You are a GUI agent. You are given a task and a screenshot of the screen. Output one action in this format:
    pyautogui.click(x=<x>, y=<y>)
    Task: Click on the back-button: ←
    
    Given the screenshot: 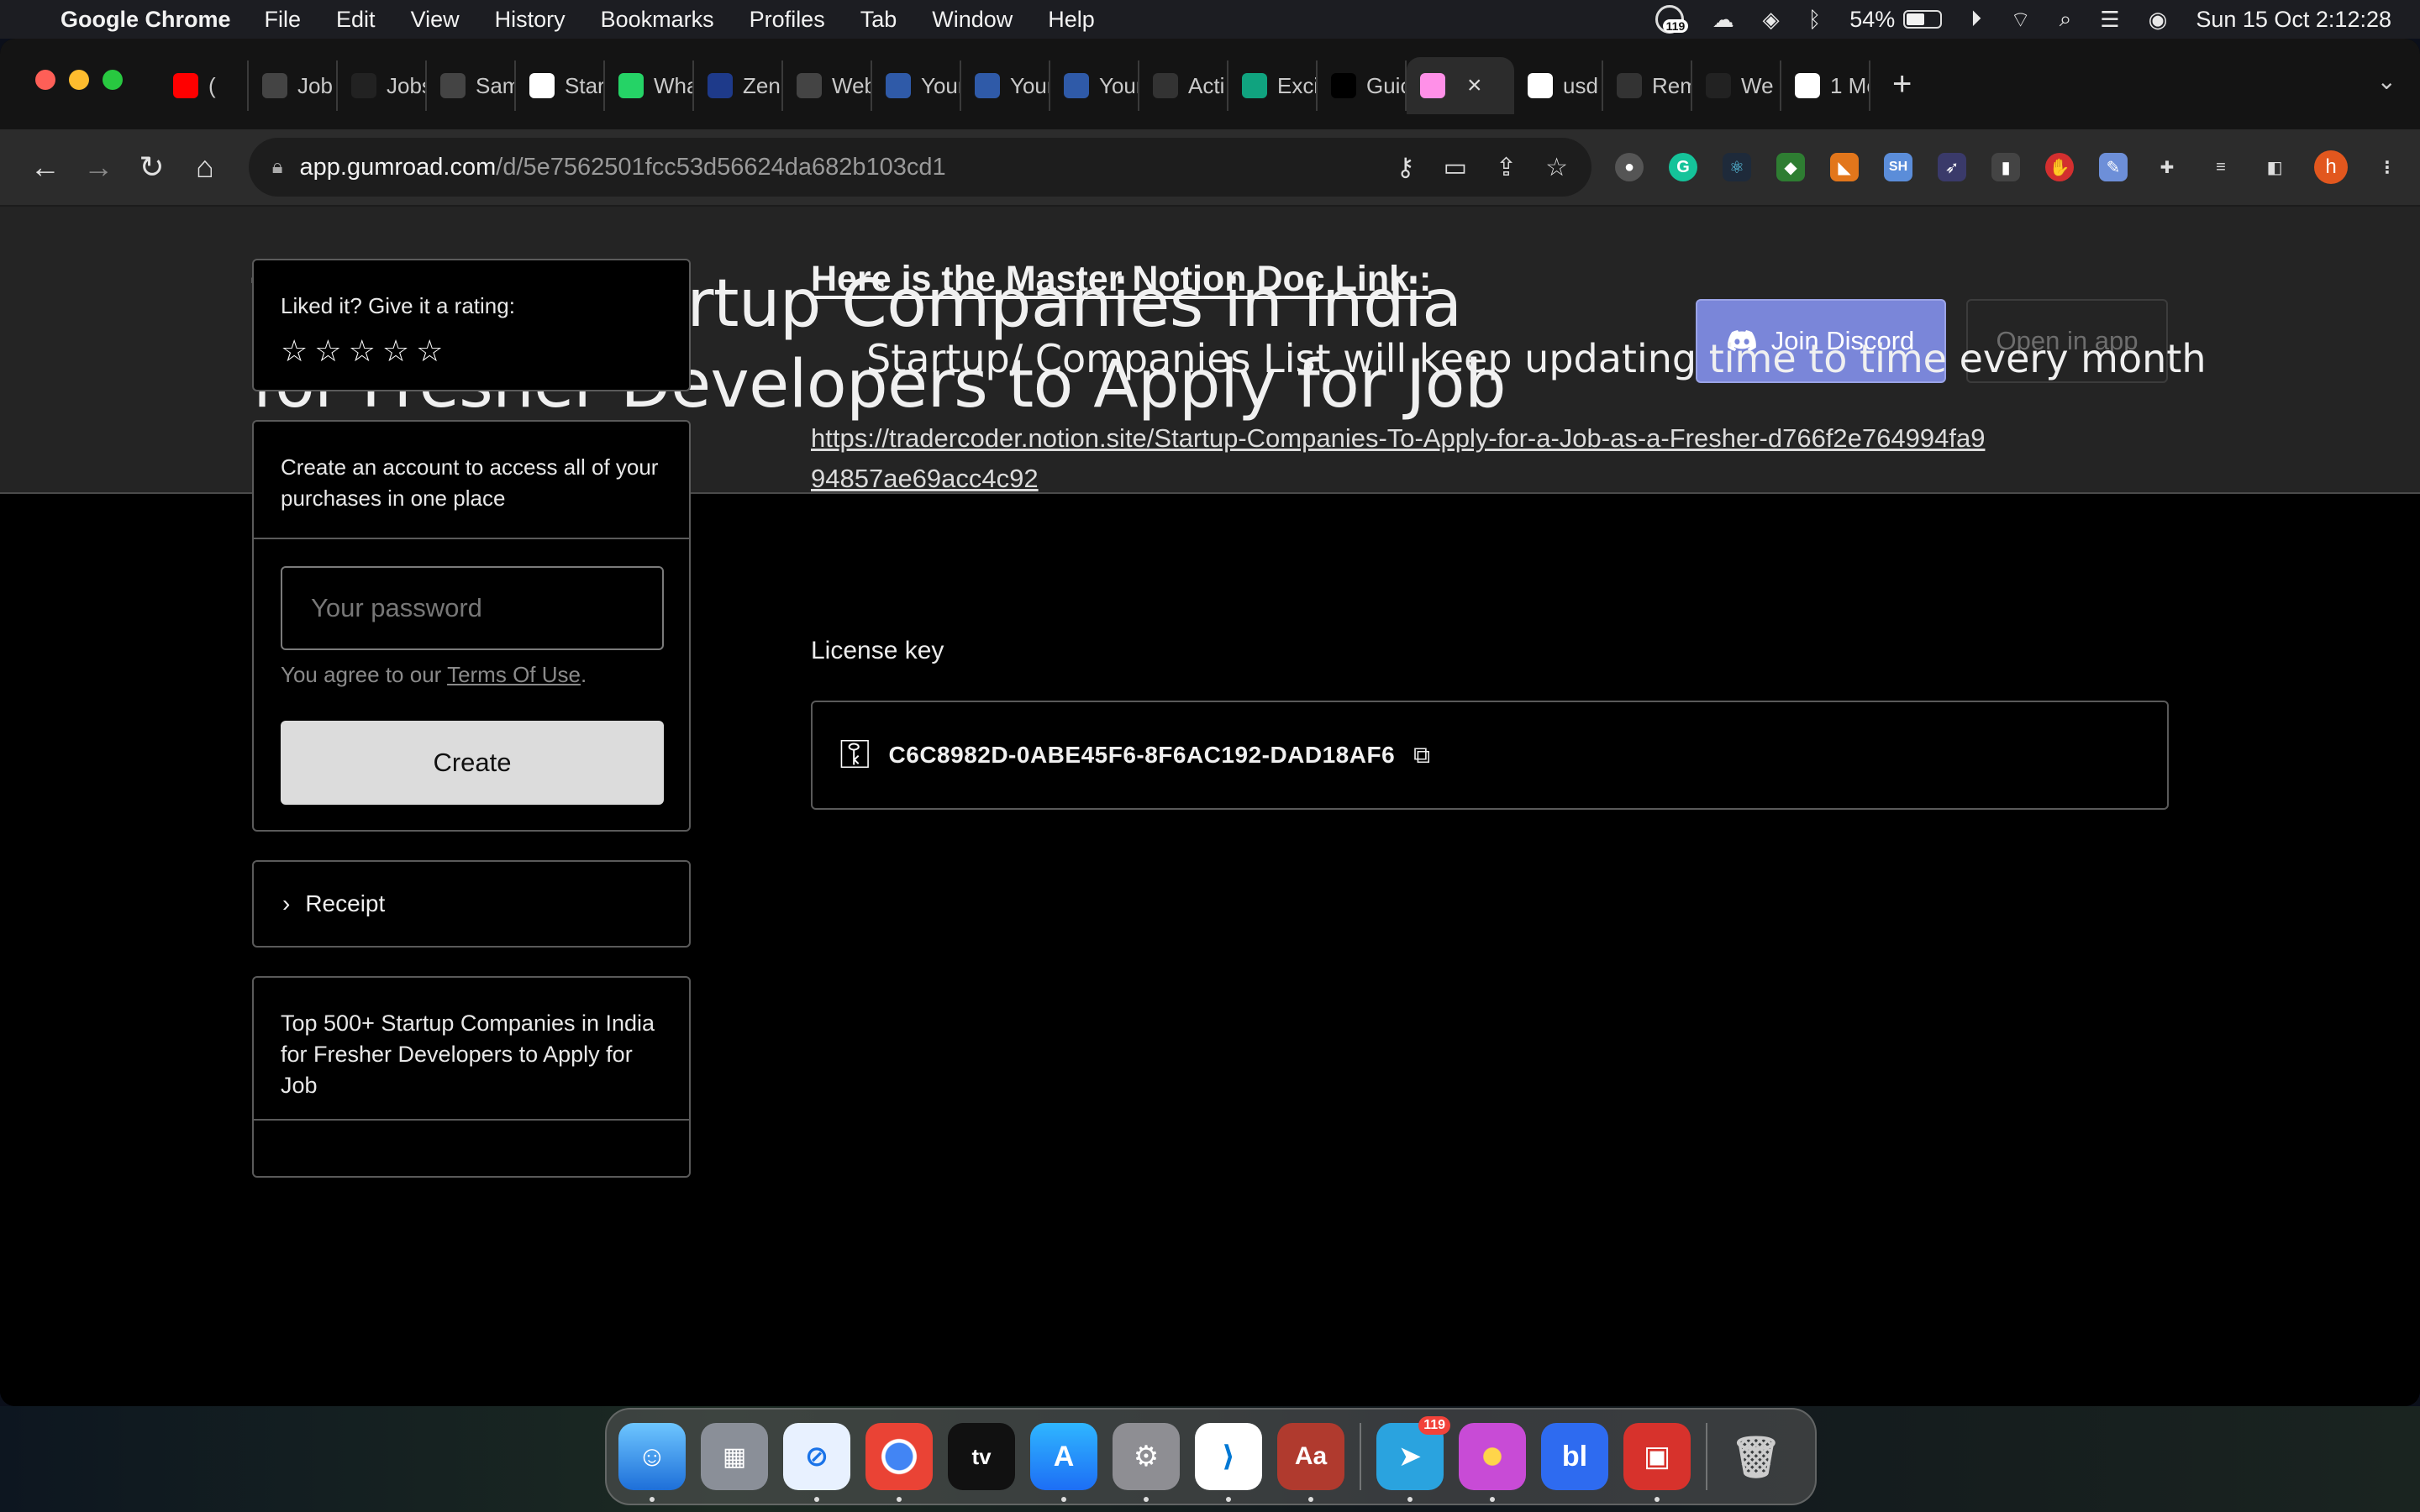 What is the action you would take?
    pyautogui.click(x=44, y=167)
    